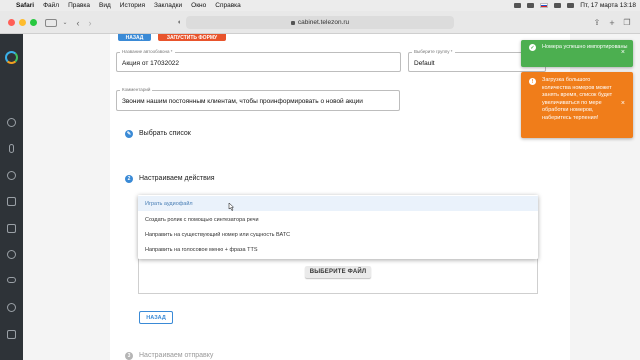 The height and width of the screenshot is (360, 640). Describe the element at coordinates (147, 51) in the screenshot. I see `autodial-name-label: Название автообзвона *` at that location.